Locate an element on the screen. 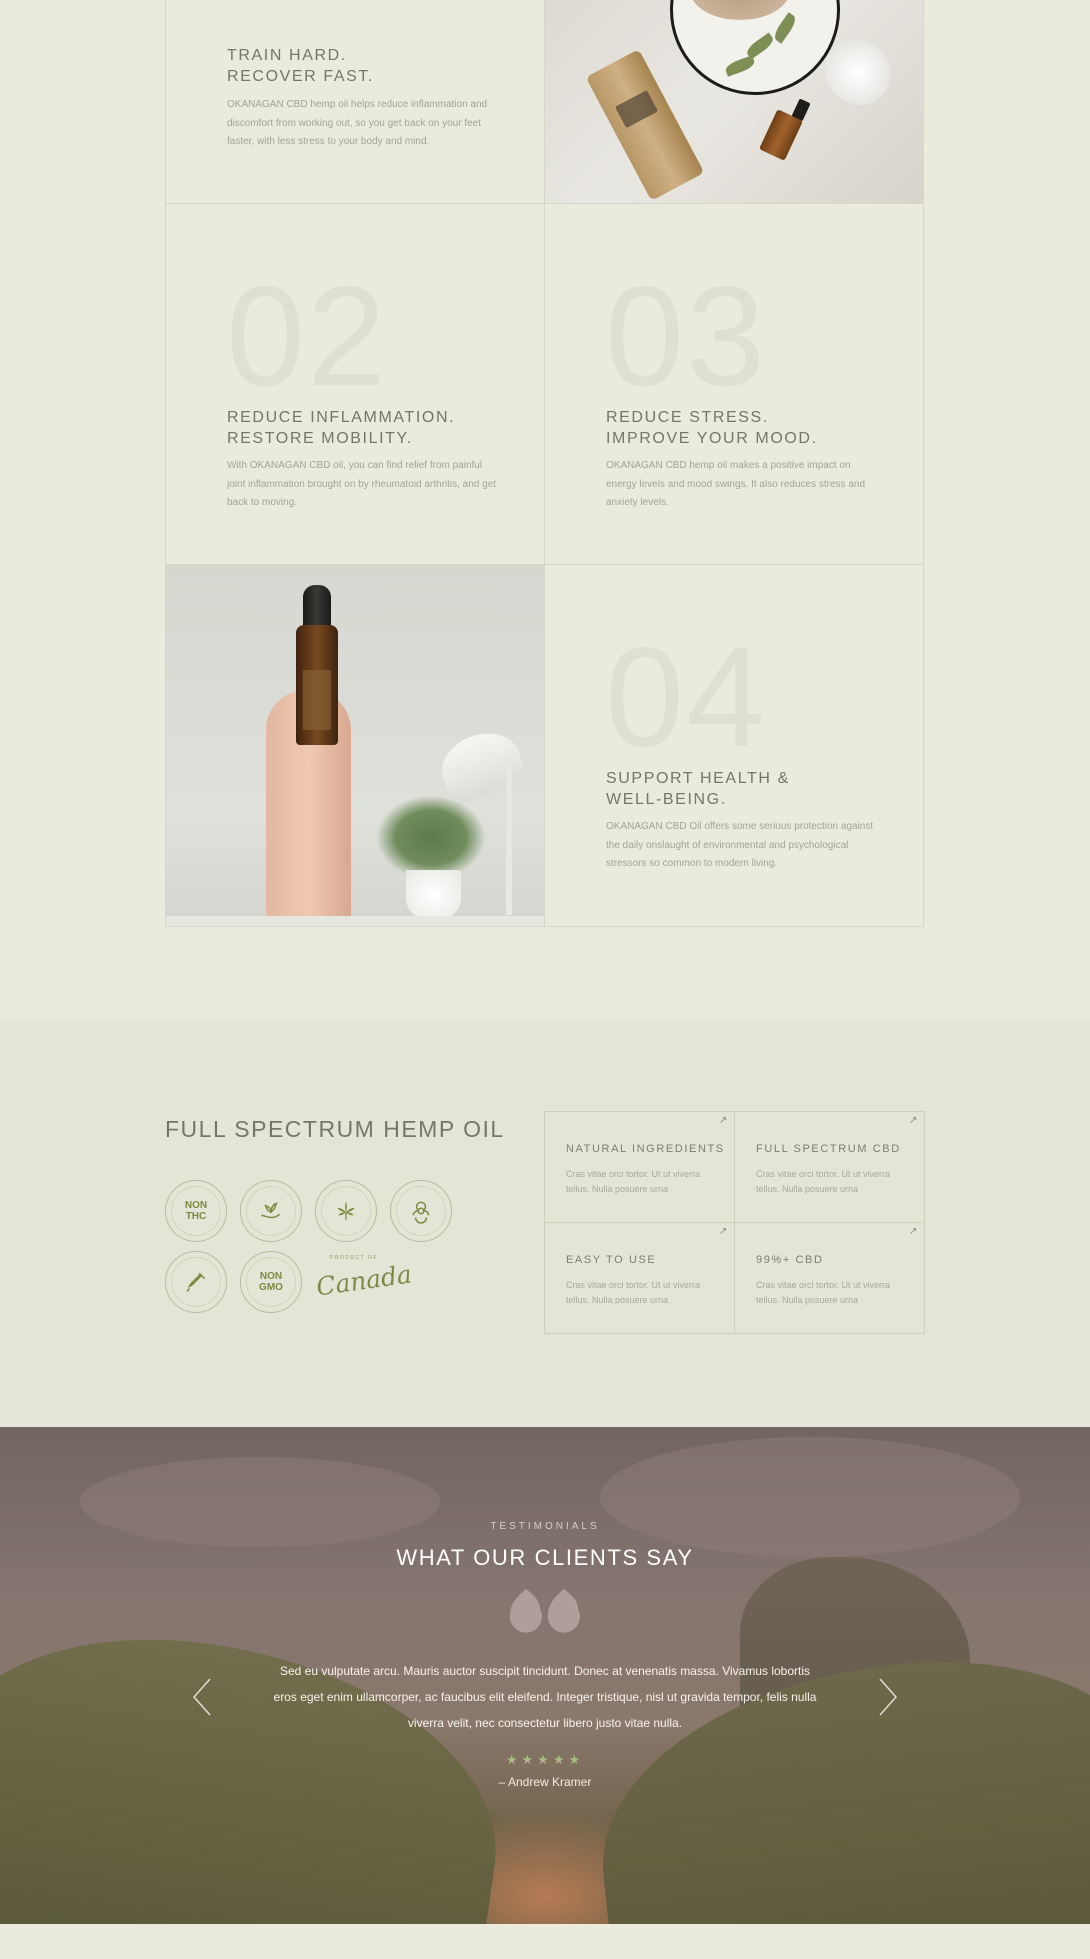 The width and height of the screenshot is (1090, 1959). feature-box-title: FULL SPECTRUM CBD is located at coordinates (828, 1149).